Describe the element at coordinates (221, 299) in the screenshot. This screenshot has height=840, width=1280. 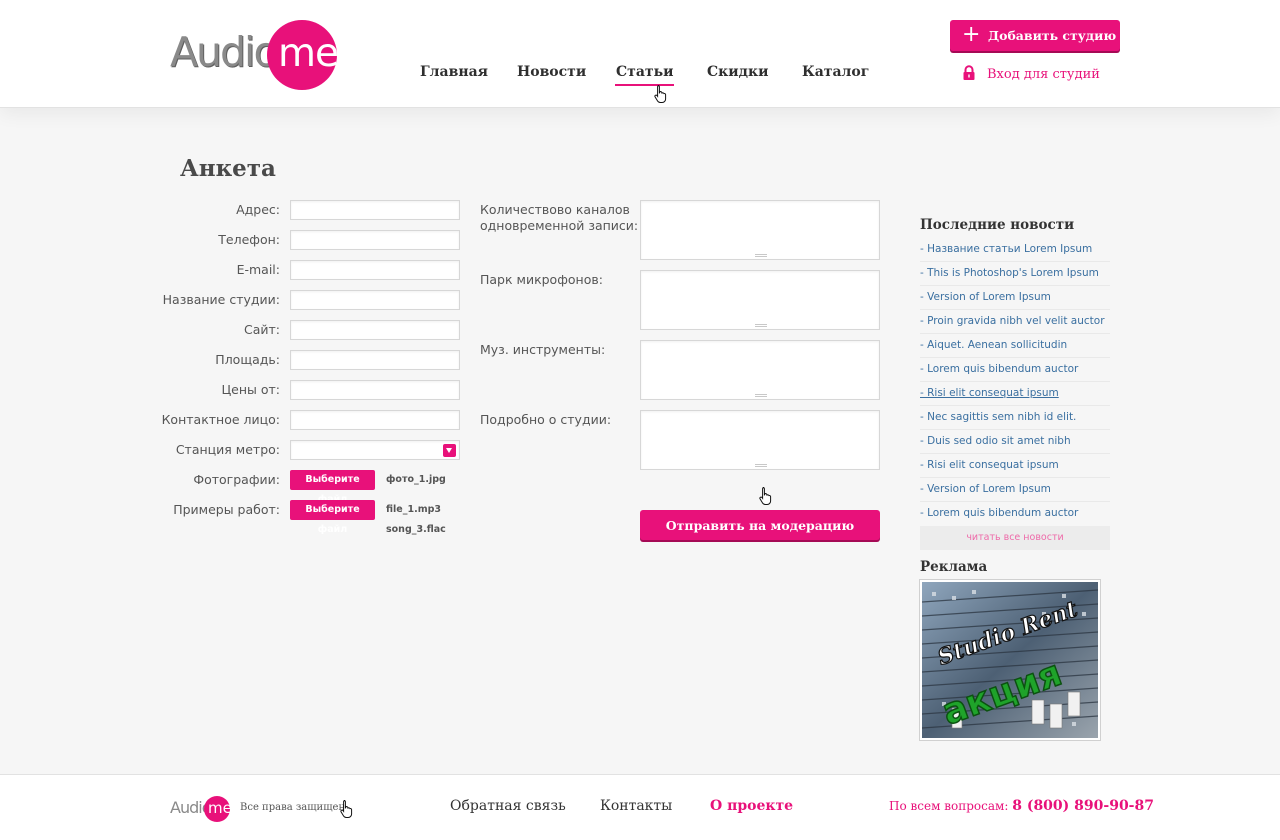
I see `field-label-studio-name: Название студии:` at that location.